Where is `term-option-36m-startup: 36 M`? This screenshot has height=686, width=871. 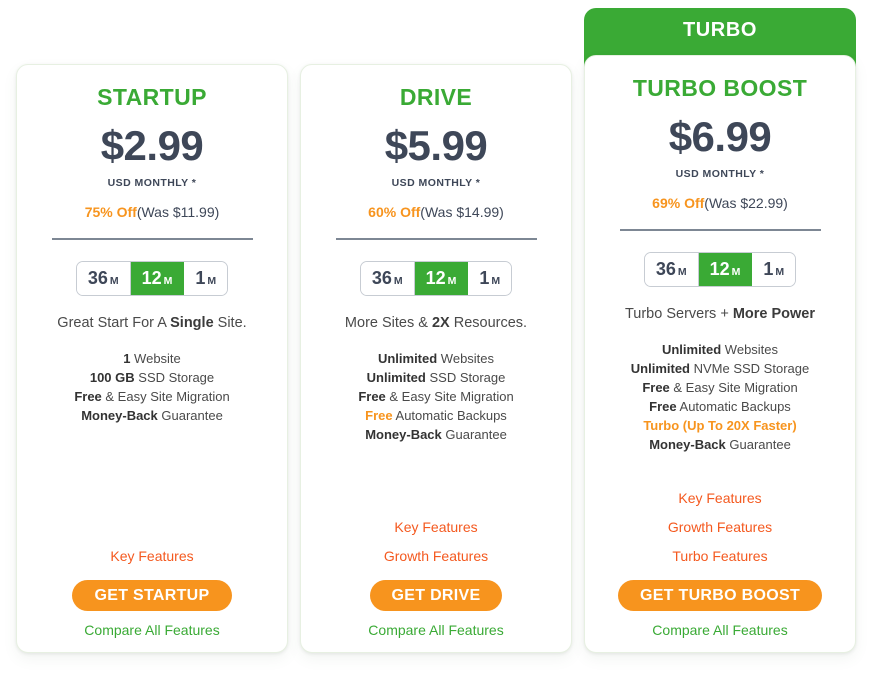 term-option-36m-startup: 36 M is located at coordinates (103, 278).